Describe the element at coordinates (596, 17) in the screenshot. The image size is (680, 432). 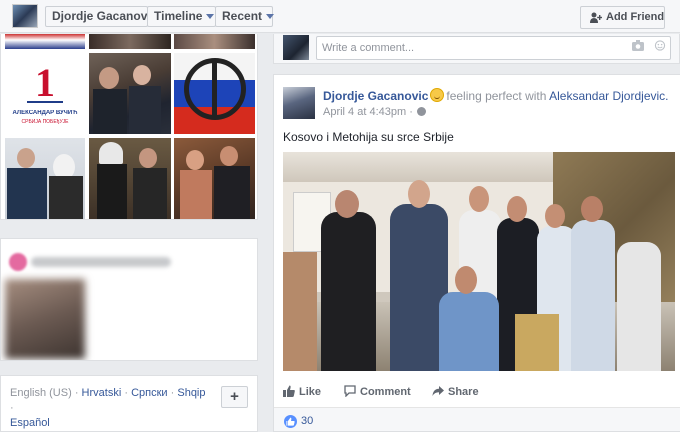
I see `add-person-icon` at that location.